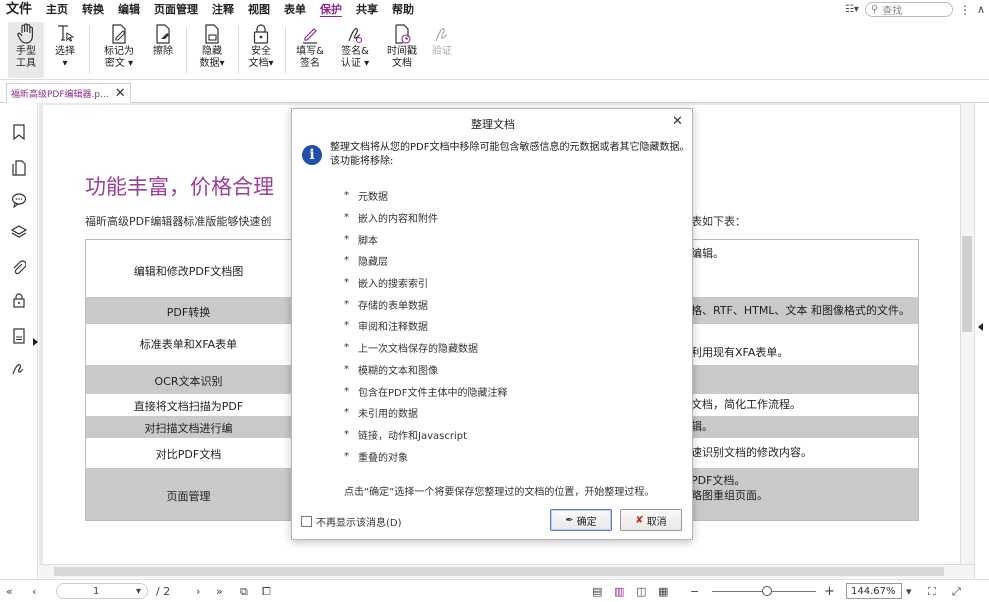 The image size is (989, 602). I want to click on fullscreen-icon: ⤢, so click(956, 591).